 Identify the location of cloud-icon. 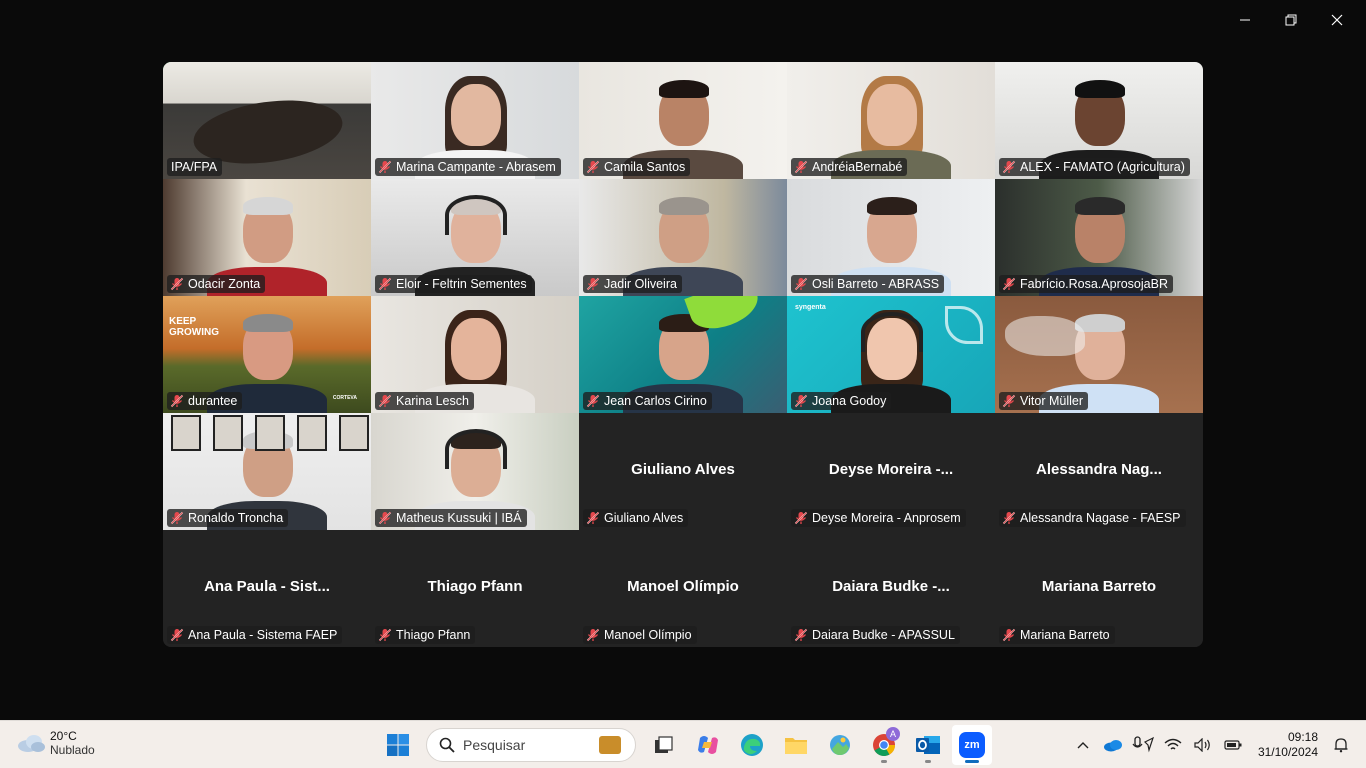
(31, 743).